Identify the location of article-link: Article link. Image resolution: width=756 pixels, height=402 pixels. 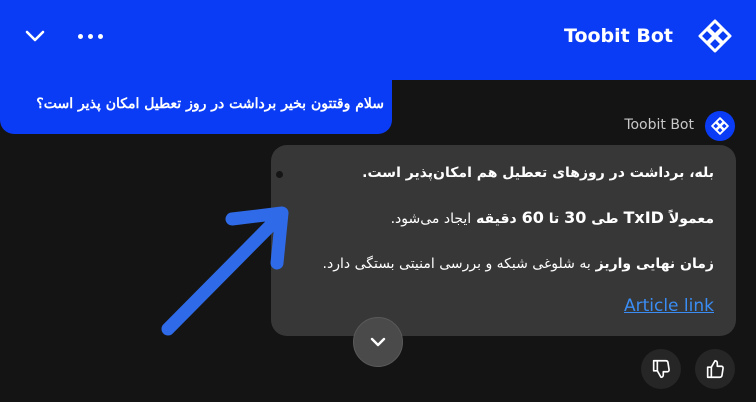
(669, 306).